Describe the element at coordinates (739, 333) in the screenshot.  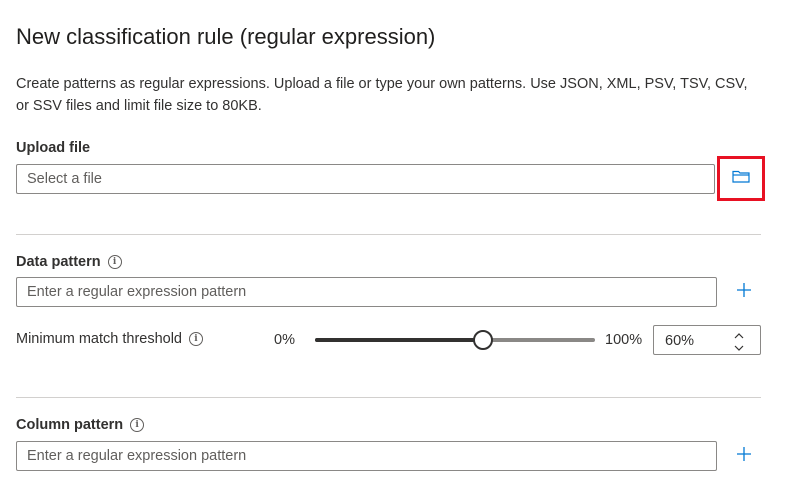
I see `chevron-up-icon` at that location.